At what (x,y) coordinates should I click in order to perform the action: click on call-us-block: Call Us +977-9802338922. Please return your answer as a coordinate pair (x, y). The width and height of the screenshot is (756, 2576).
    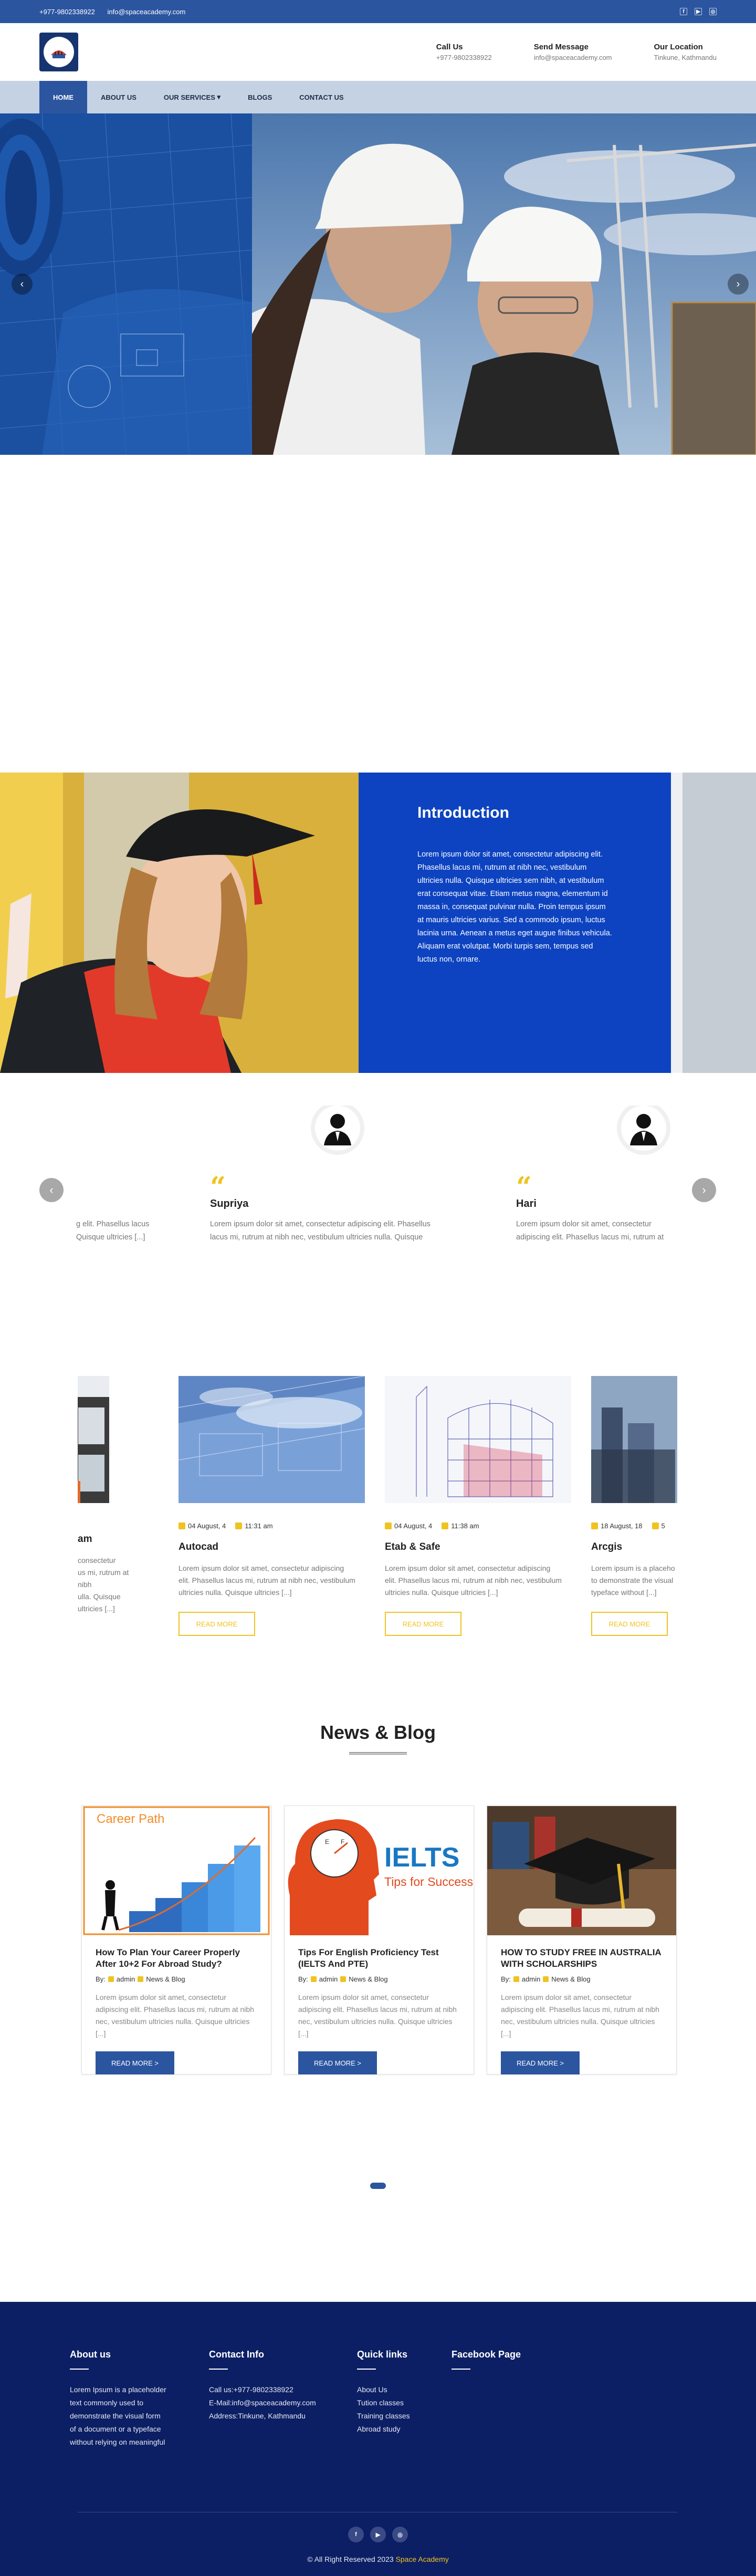
    Looking at the image, I should click on (464, 52).